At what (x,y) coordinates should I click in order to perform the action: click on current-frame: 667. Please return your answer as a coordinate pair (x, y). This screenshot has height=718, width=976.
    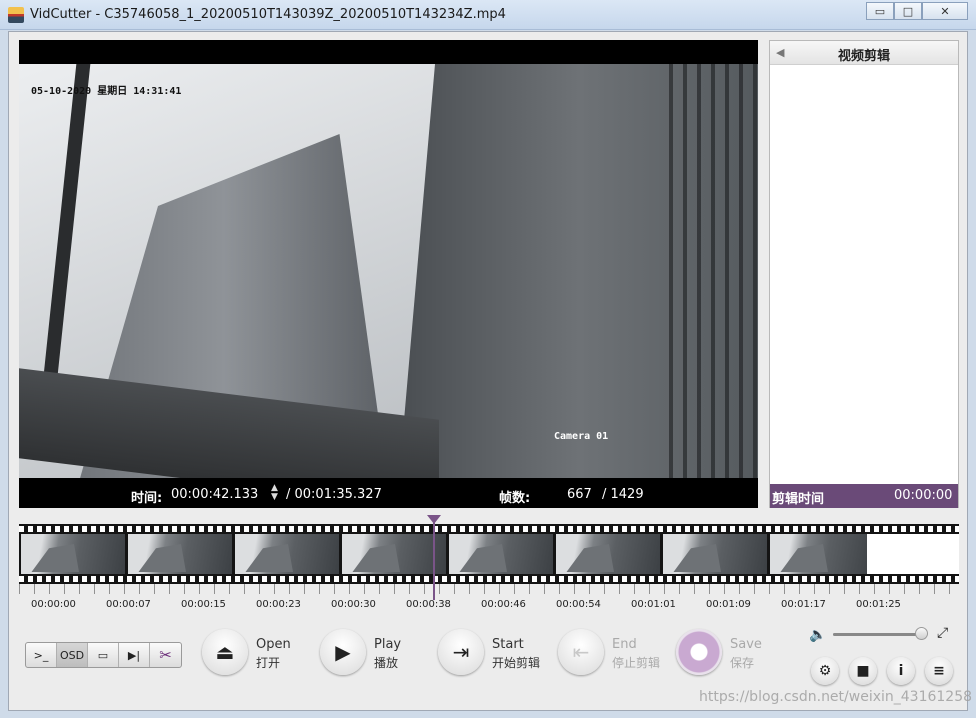
    Looking at the image, I should click on (579, 494).